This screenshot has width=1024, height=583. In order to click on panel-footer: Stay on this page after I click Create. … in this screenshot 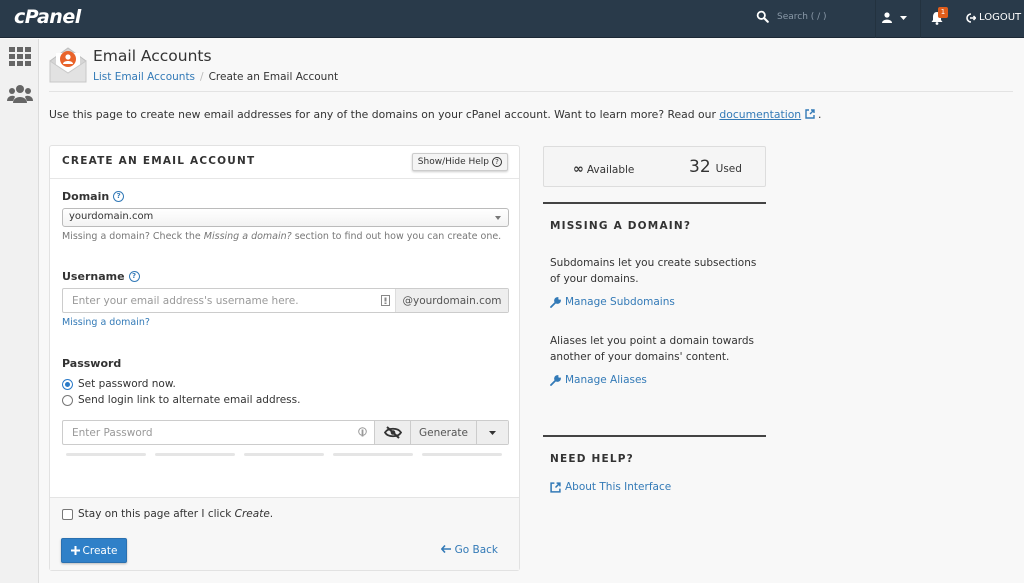, I will do `click(284, 533)`.